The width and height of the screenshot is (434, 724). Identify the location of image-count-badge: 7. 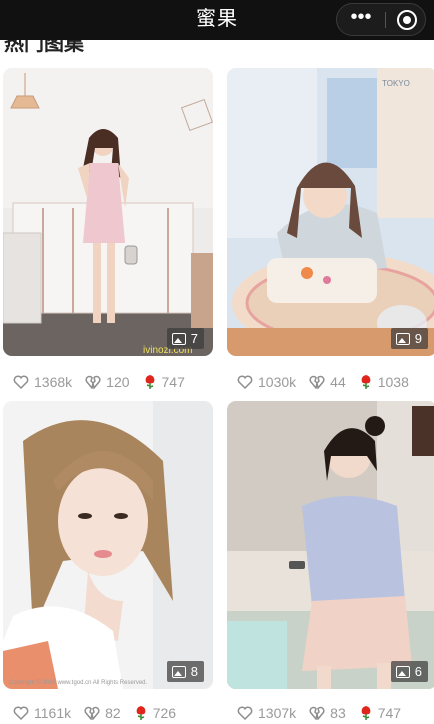
(185, 338).